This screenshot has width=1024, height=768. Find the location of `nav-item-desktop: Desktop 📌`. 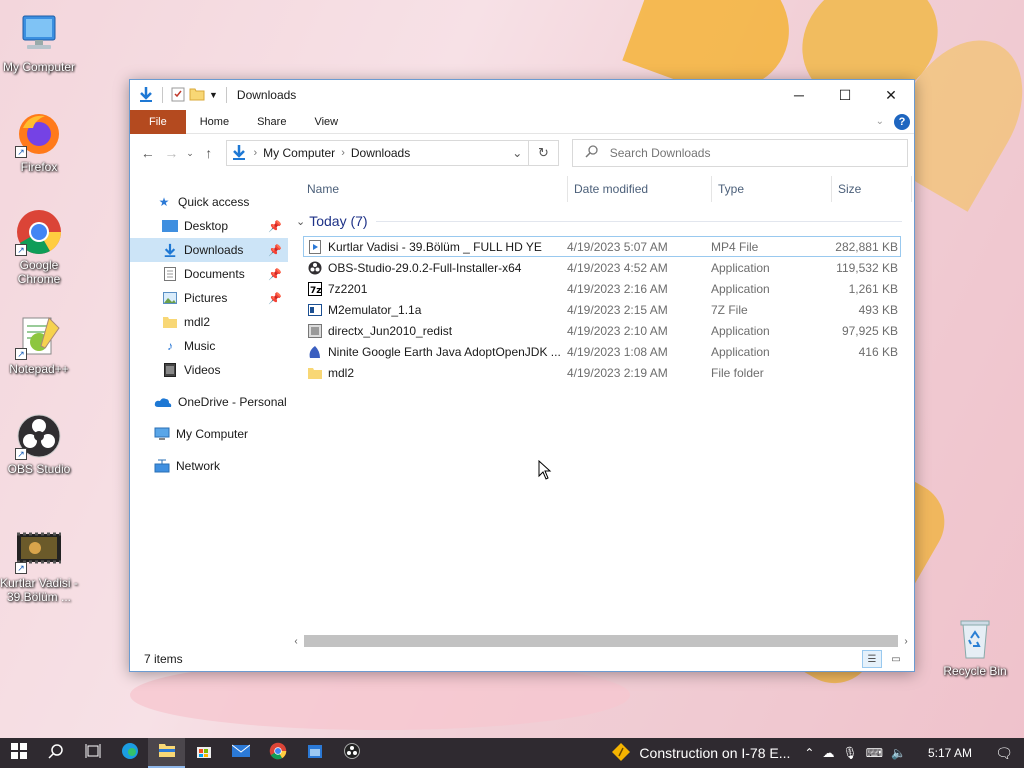

nav-item-desktop: Desktop 📌 is located at coordinates (209, 226).